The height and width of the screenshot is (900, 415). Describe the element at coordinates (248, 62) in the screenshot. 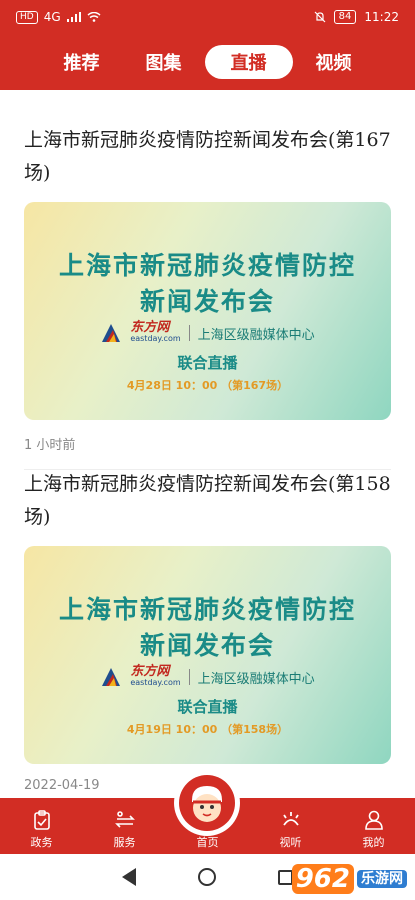

I see `tab-live: 直播` at that location.